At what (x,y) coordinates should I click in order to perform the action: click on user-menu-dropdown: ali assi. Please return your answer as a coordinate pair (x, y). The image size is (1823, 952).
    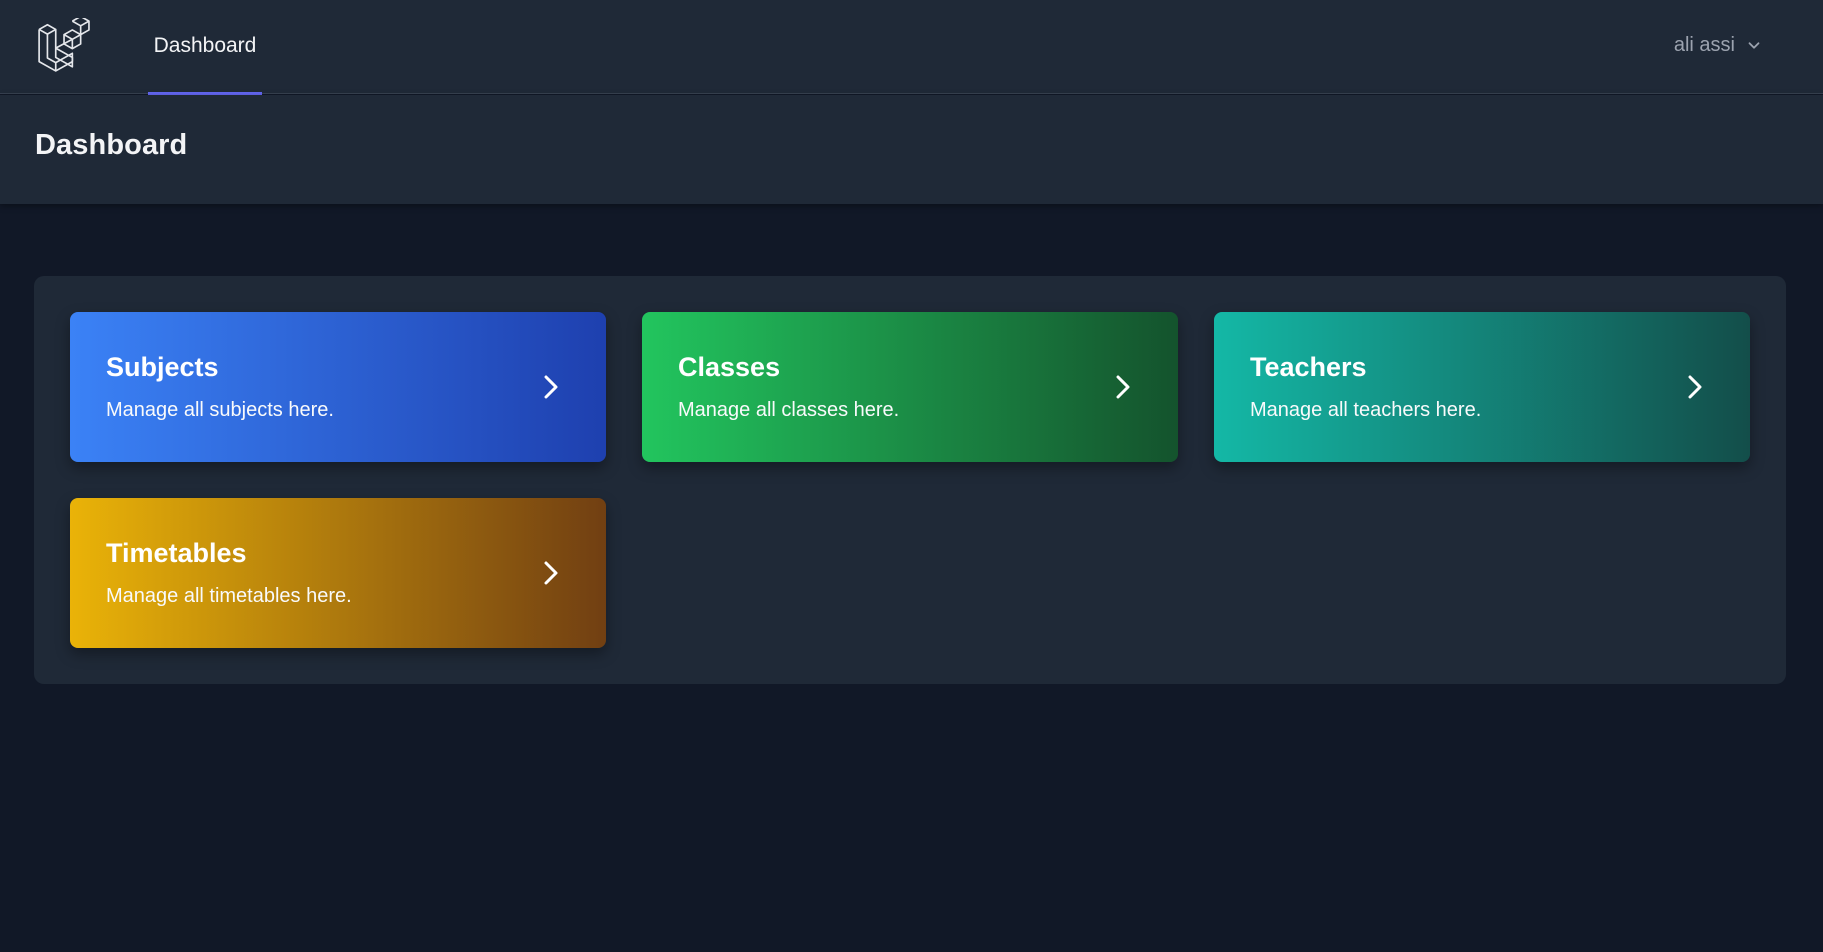
    Looking at the image, I should click on (1718, 45).